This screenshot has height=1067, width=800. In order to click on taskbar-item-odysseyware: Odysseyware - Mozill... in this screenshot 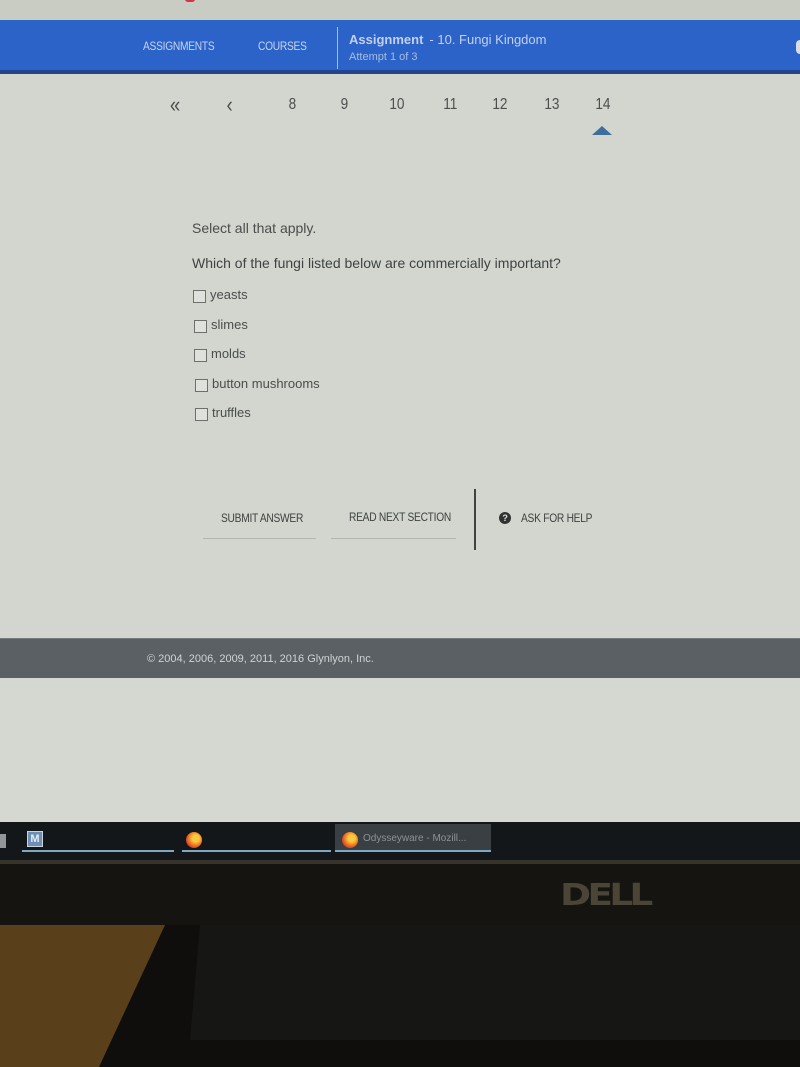, I will do `click(413, 838)`.